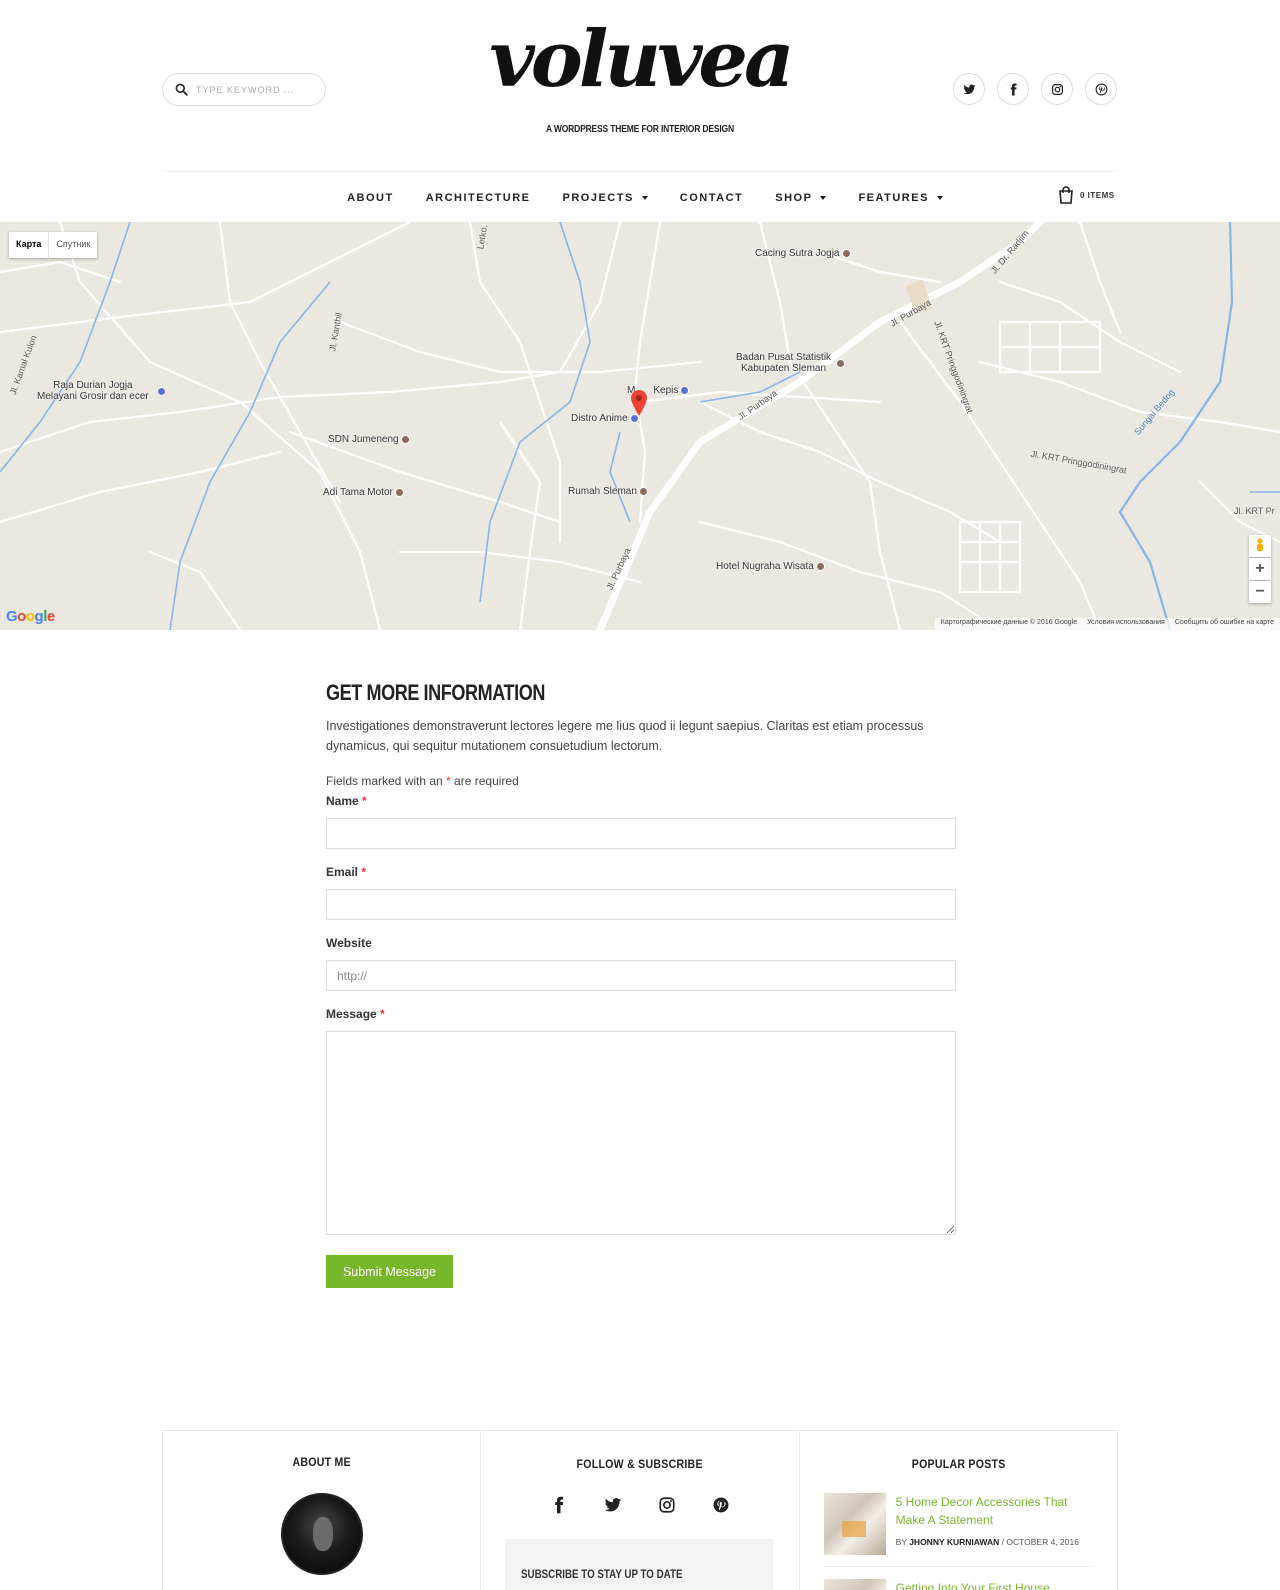 This screenshot has height=1590, width=1280. What do you see at coordinates (602, 1575) in the screenshot?
I see `subscribe-heading: SUBSCRIBE TO STAY UP TO DATE` at bounding box center [602, 1575].